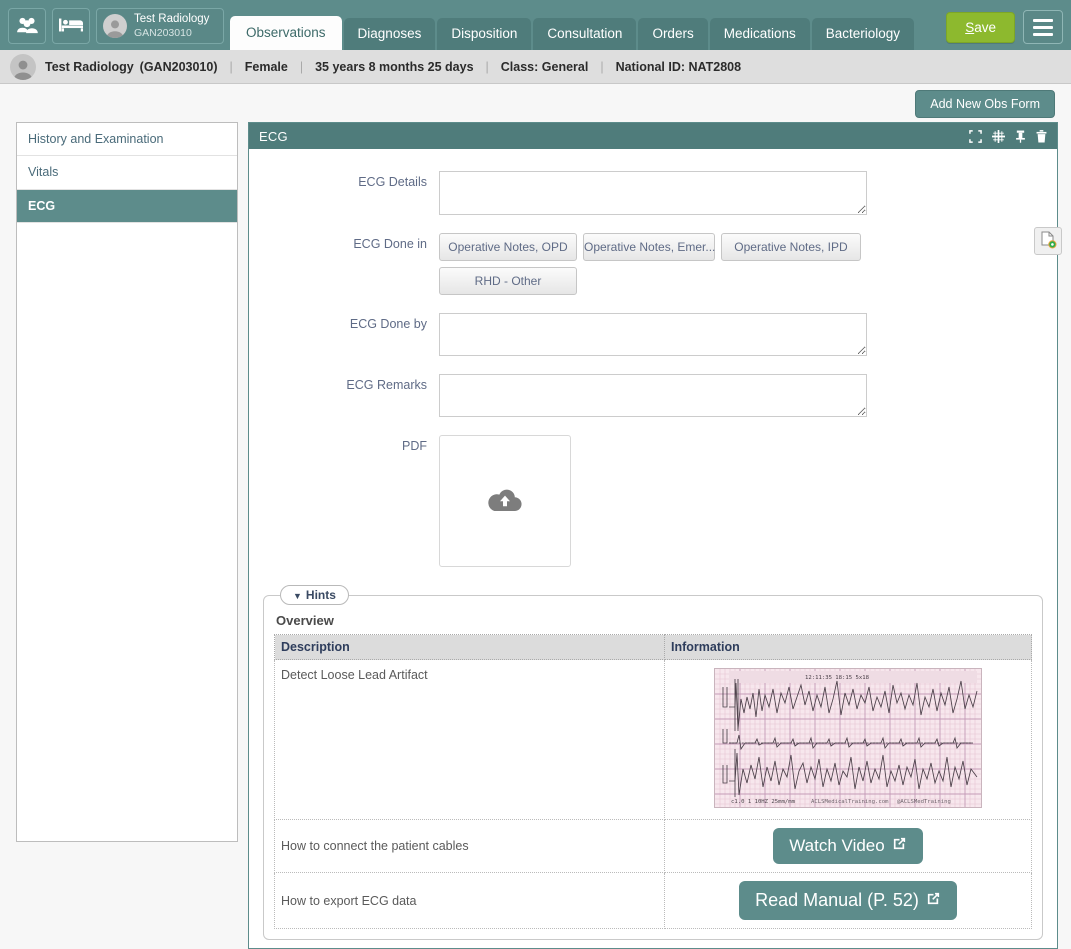 This screenshot has width=1071, height=949. Describe the element at coordinates (484, 34) in the screenshot. I see `tab-disposition: Disposition` at that location.